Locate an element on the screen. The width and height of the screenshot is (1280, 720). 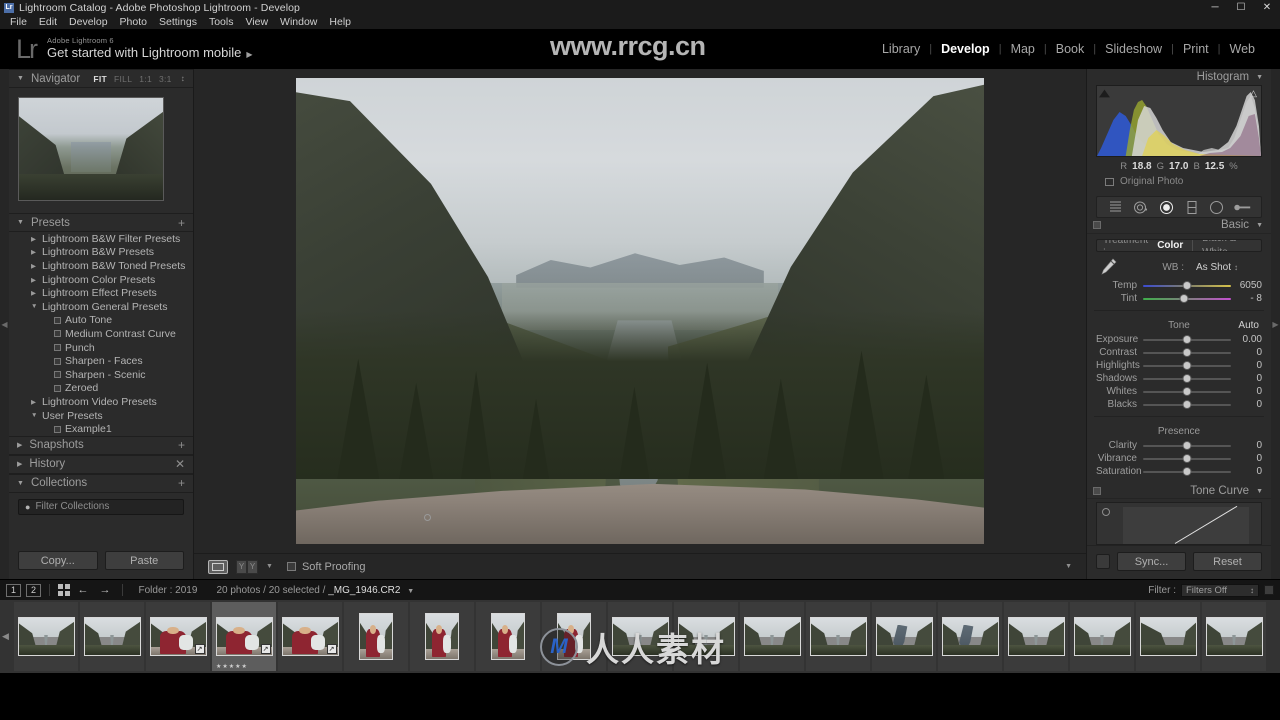
filter-stepper-icon: ↕ is located at coordinates (1252, 590).